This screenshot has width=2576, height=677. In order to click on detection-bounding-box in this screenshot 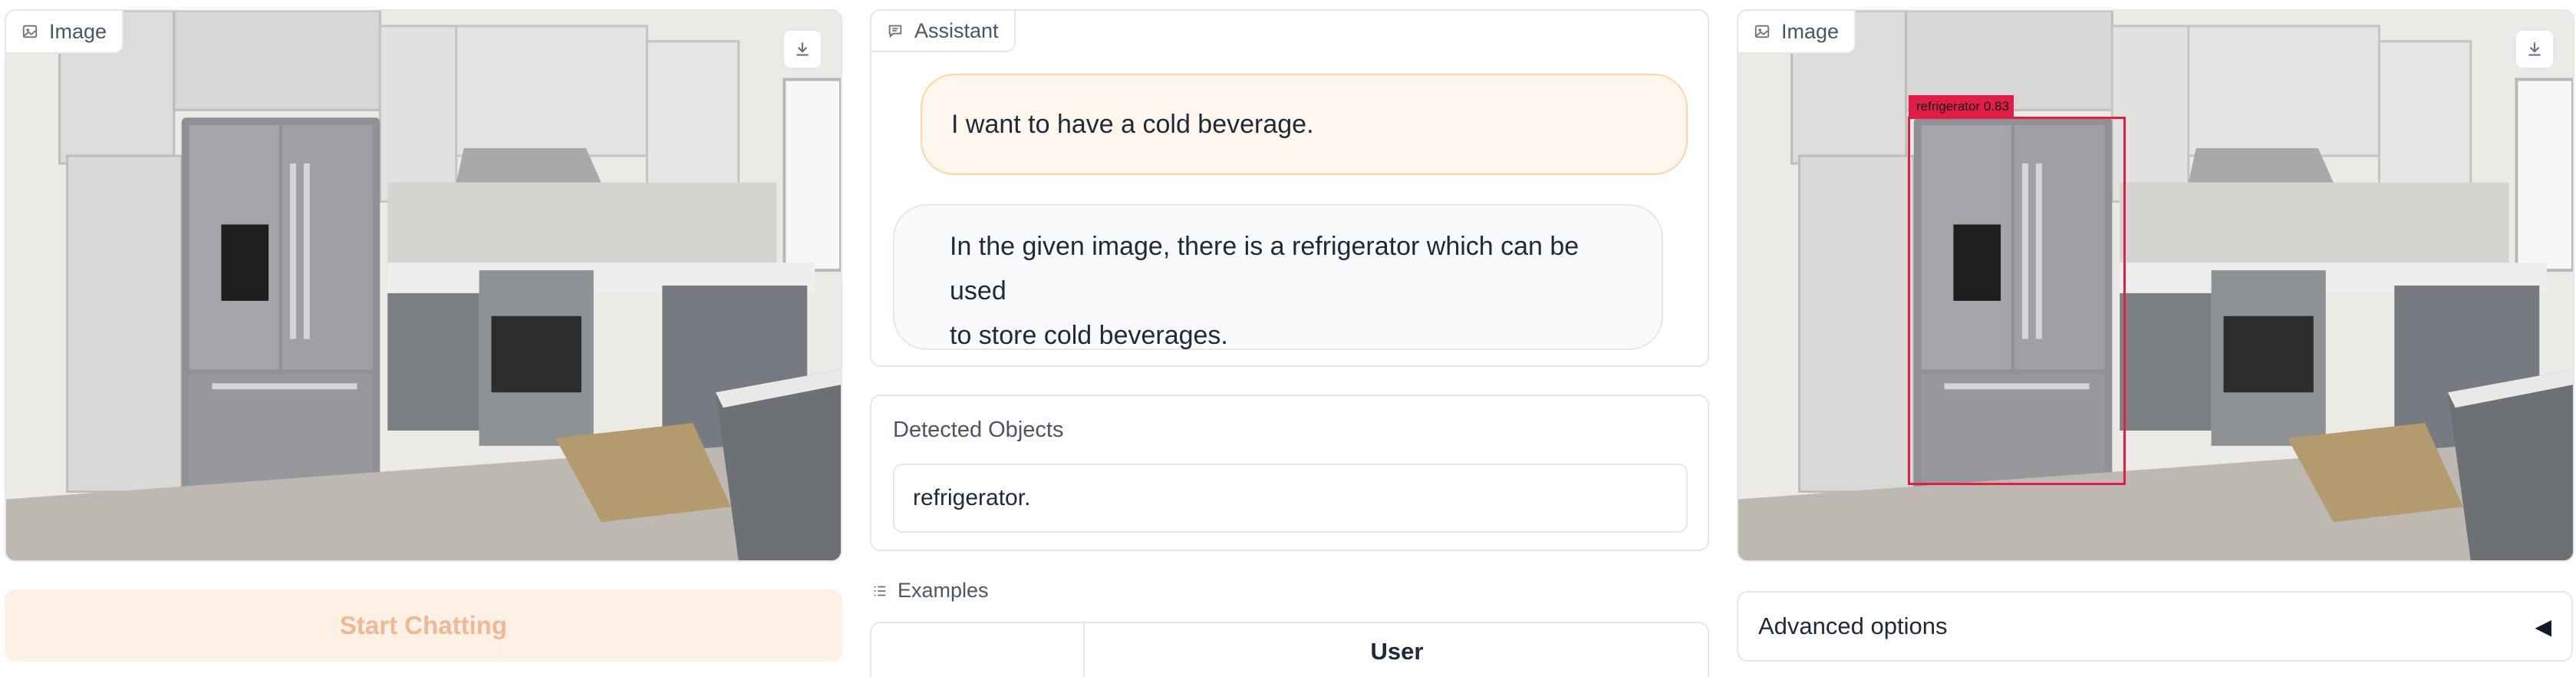, I will do `click(2017, 301)`.